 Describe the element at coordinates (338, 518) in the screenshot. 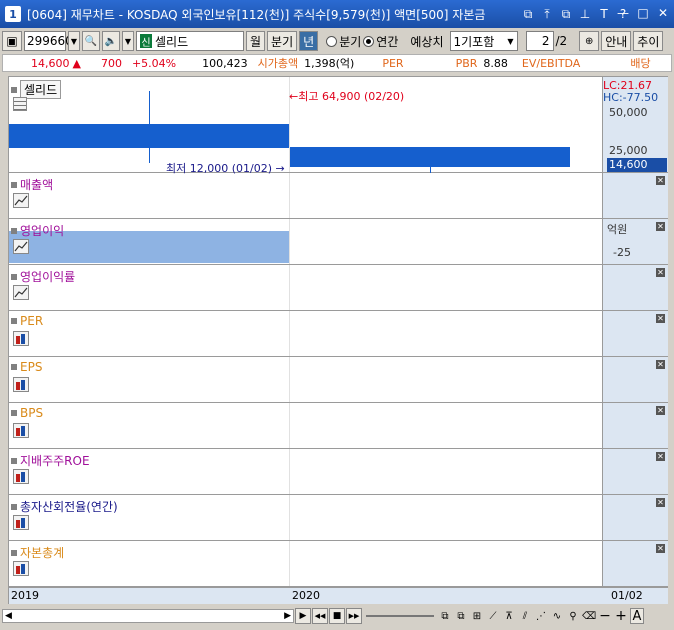

I see `pane-turnover: 총자산회전율(연간) ✕` at that location.